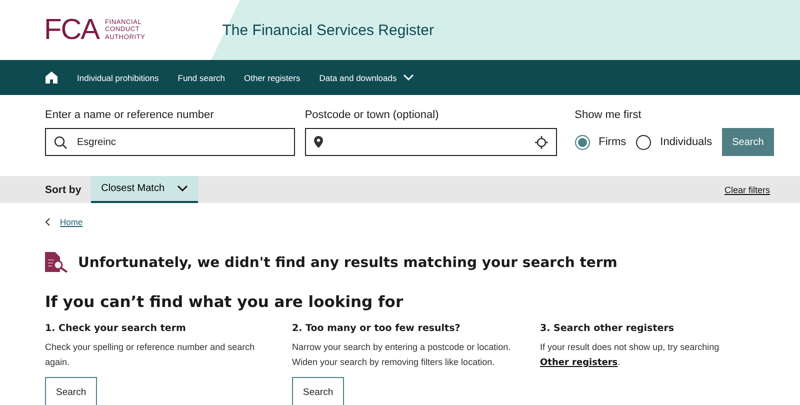 The height and width of the screenshot is (405, 800). What do you see at coordinates (608, 328) in the screenshot?
I see `tip-heading: 3. Search other registers` at bounding box center [608, 328].